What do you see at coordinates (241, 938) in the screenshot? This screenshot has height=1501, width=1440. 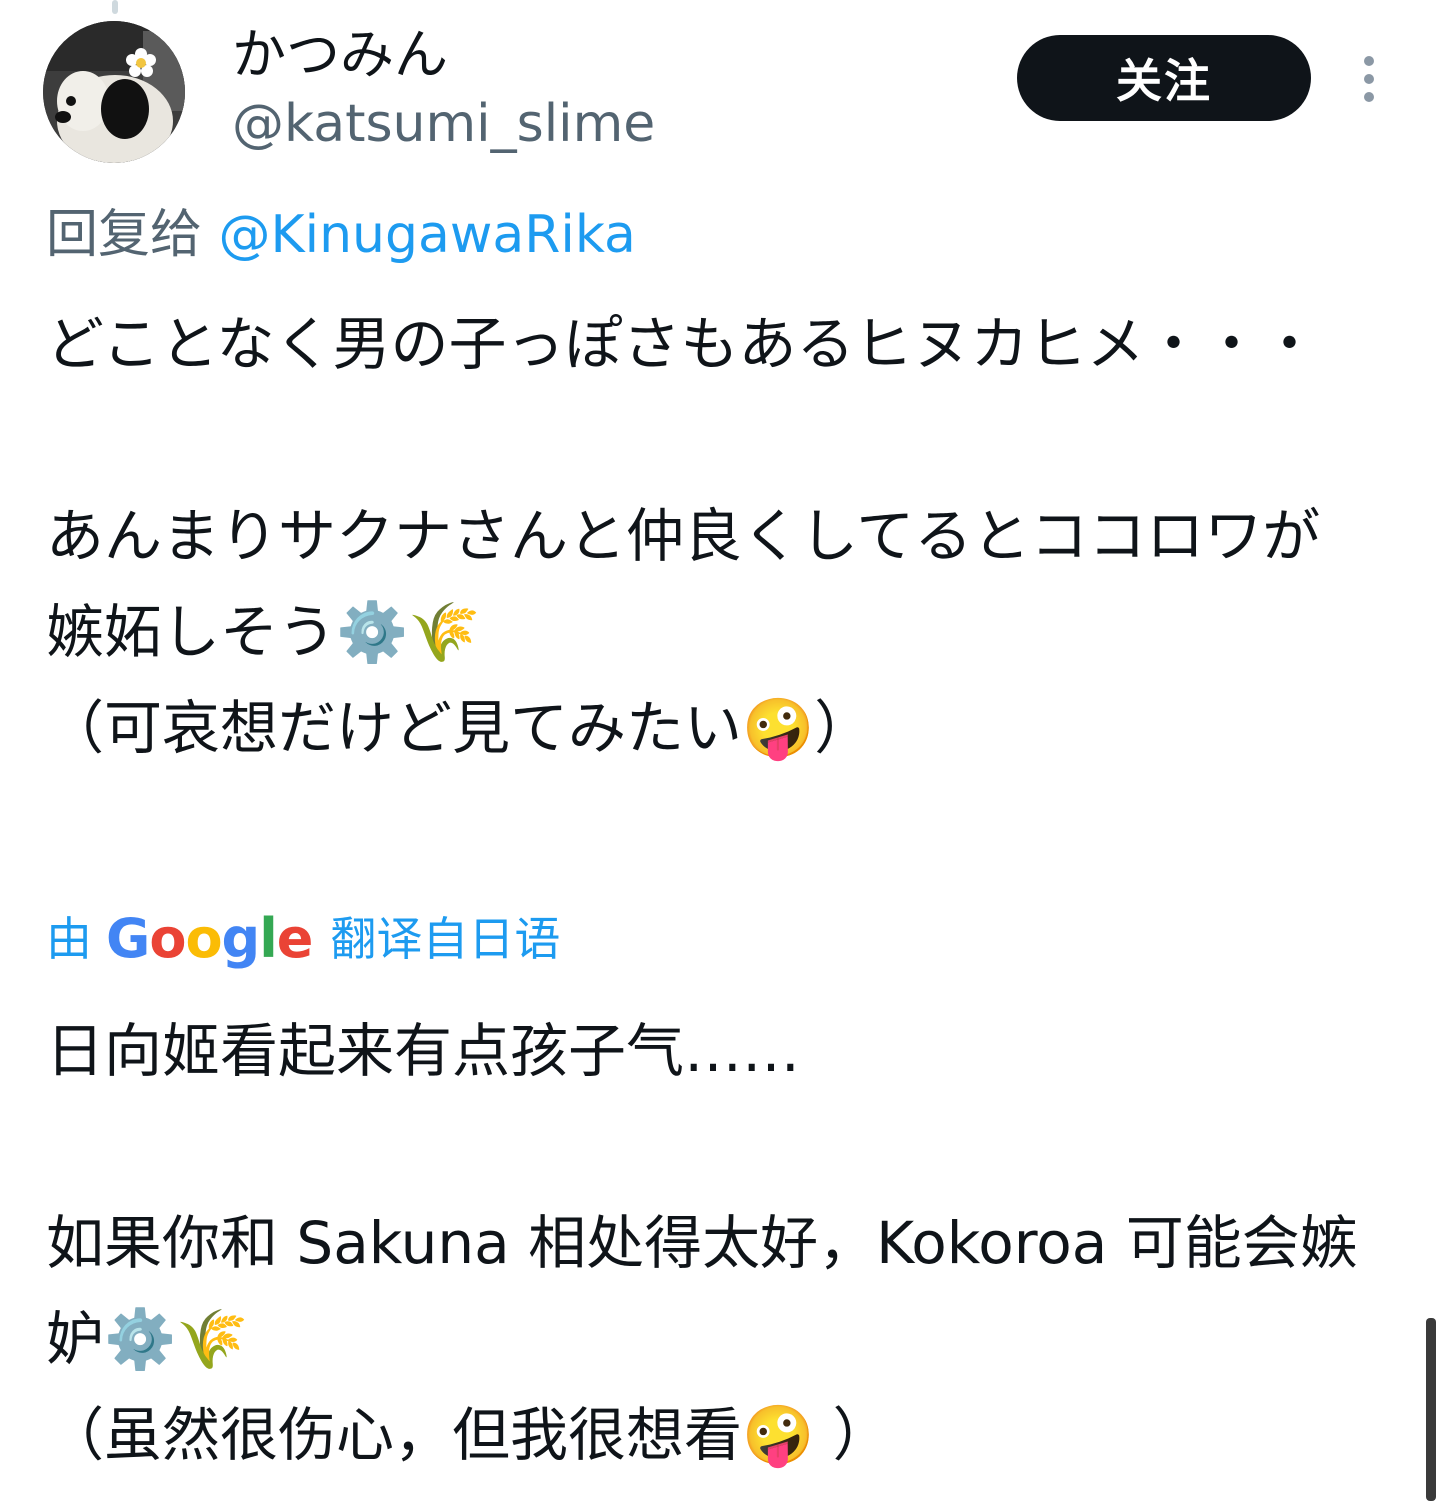 I see `google-letter-g2: g` at bounding box center [241, 938].